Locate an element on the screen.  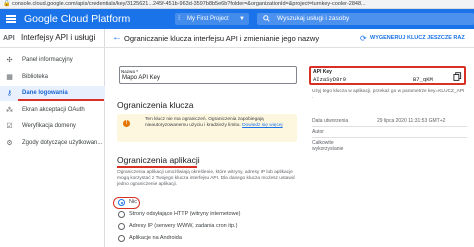
settings-icon: ⚙ is located at coordinates (9, 143).